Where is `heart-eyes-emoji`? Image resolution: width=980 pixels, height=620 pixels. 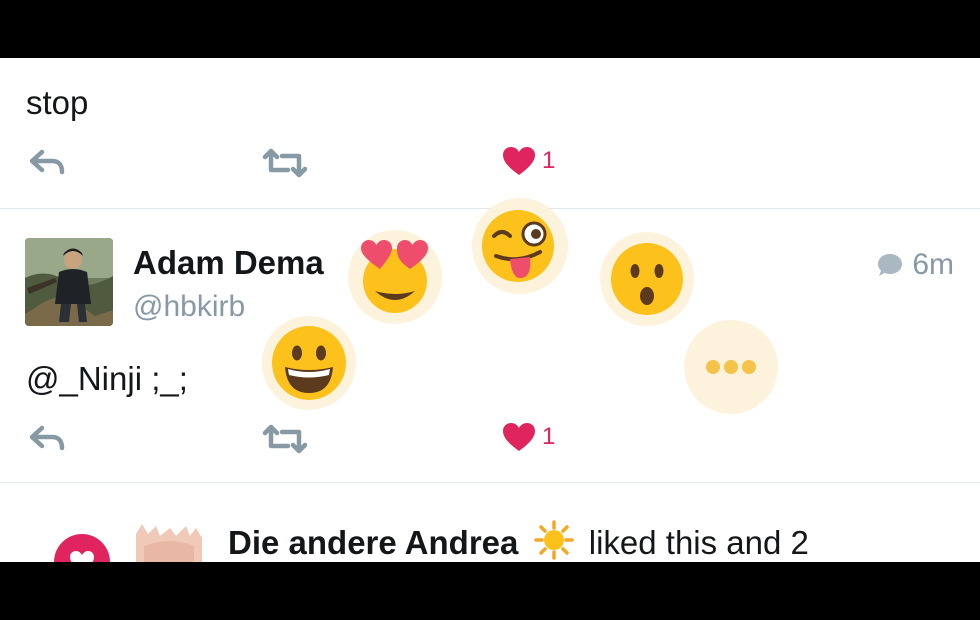 heart-eyes-emoji is located at coordinates (394, 276).